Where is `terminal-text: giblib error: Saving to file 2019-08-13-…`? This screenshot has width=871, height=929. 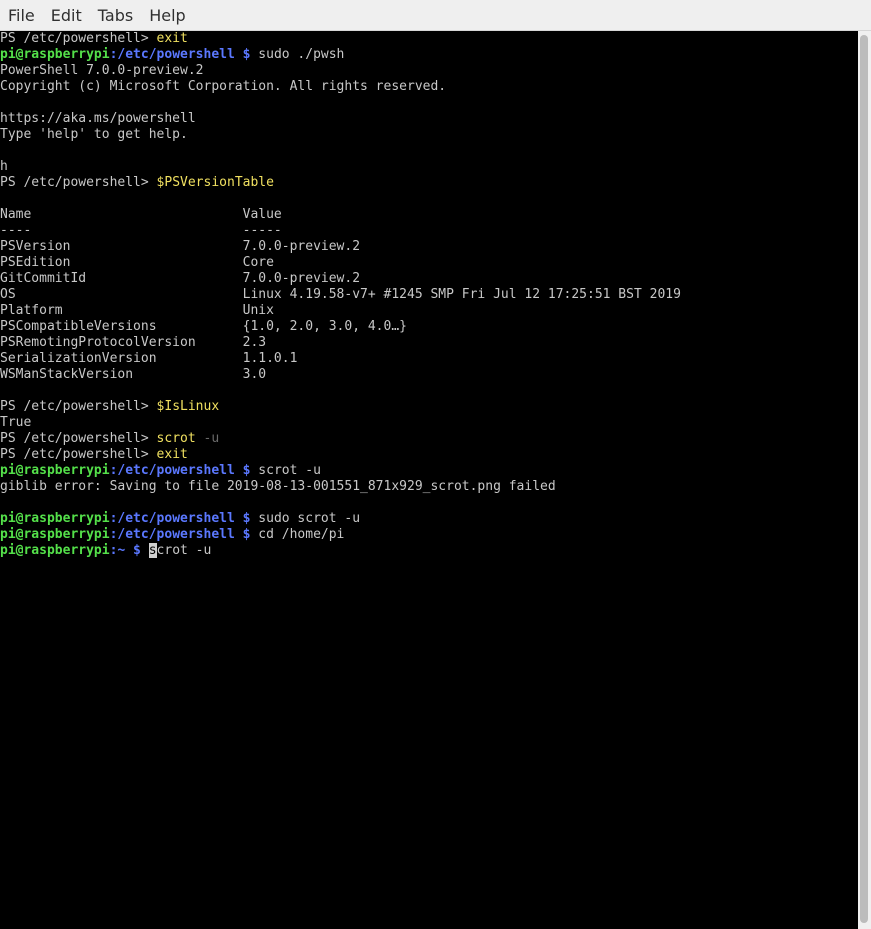
terminal-text: giblib error: Saving to file 2019-08-13-… is located at coordinates (278, 486).